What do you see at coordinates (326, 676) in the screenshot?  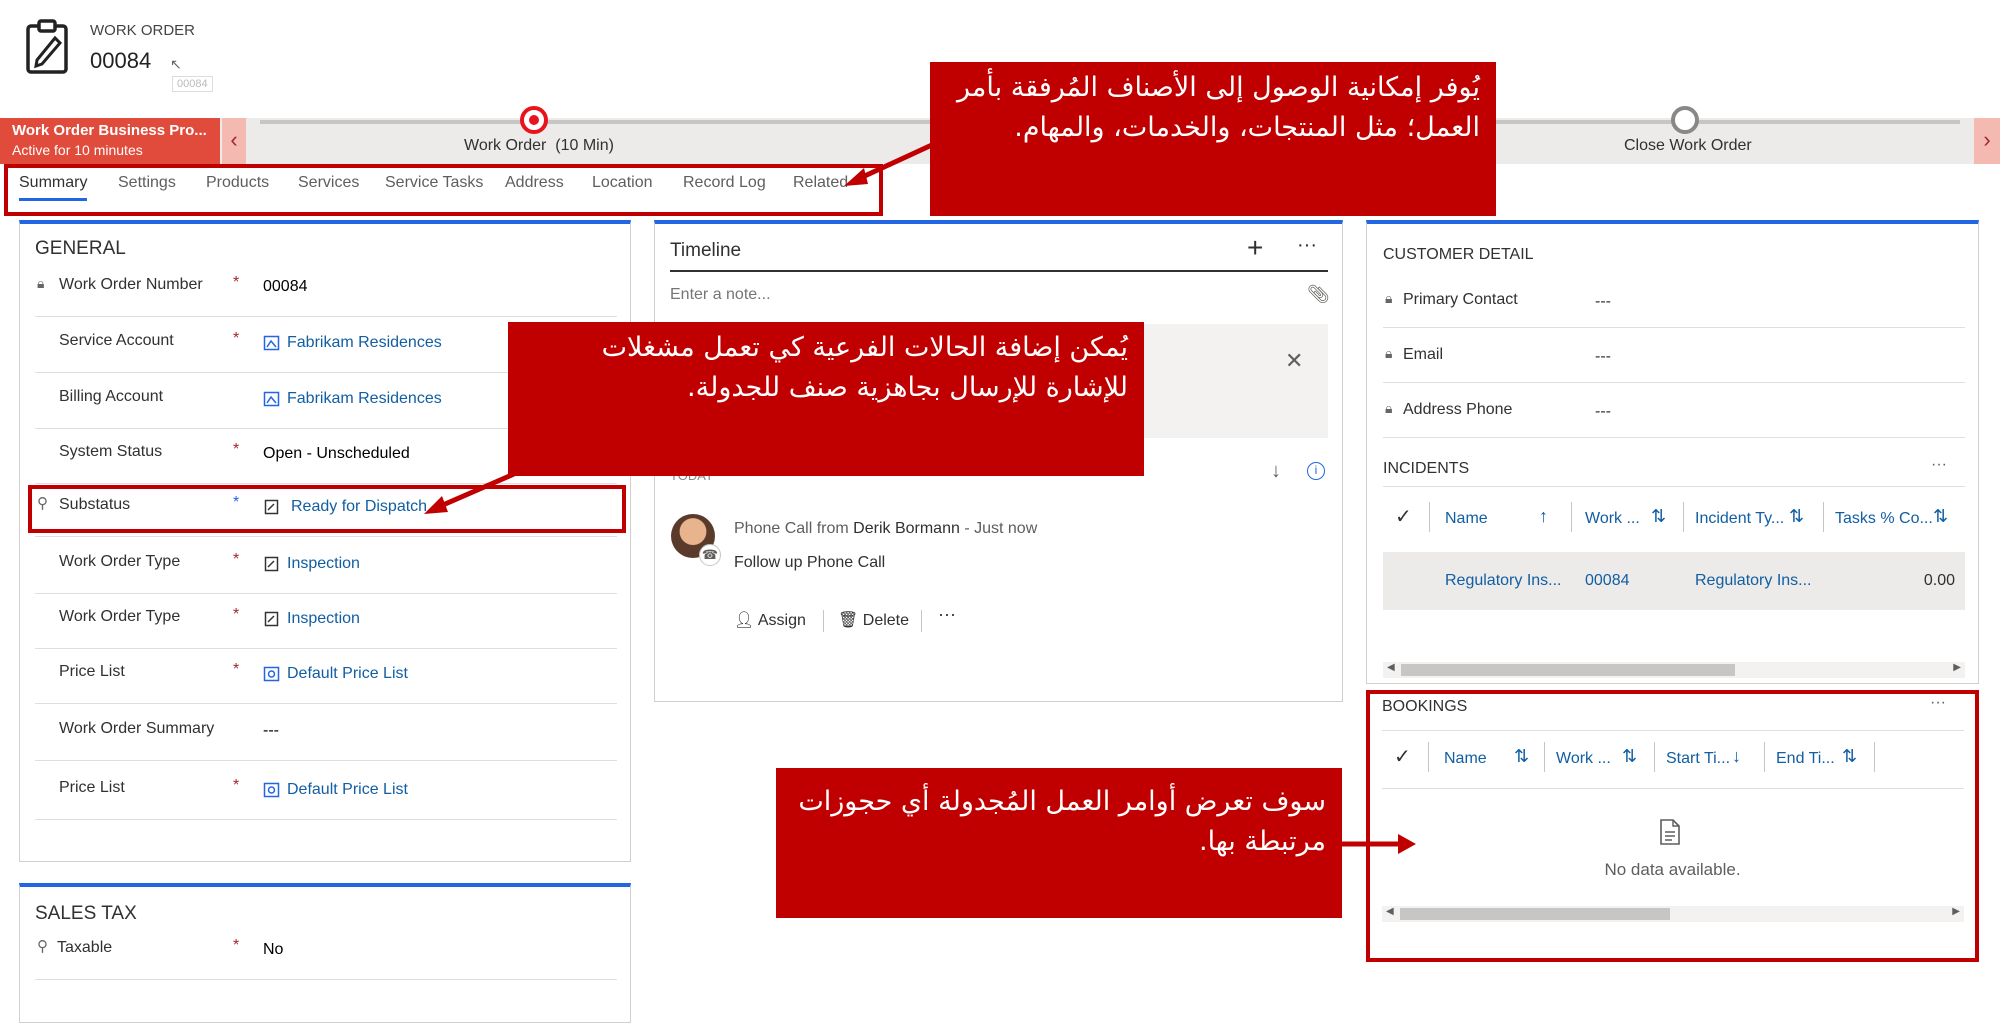 I see `field-price-list-1: Price List * Default Price List` at bounding box center [326, 676].